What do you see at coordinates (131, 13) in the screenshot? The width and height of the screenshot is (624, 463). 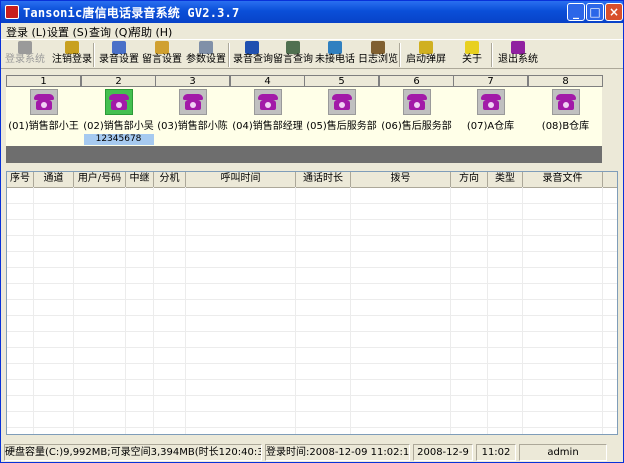 I see `window-title: Tansonic唐信电话录音系统 GV2.3.7` at bounding box center [131, 13].